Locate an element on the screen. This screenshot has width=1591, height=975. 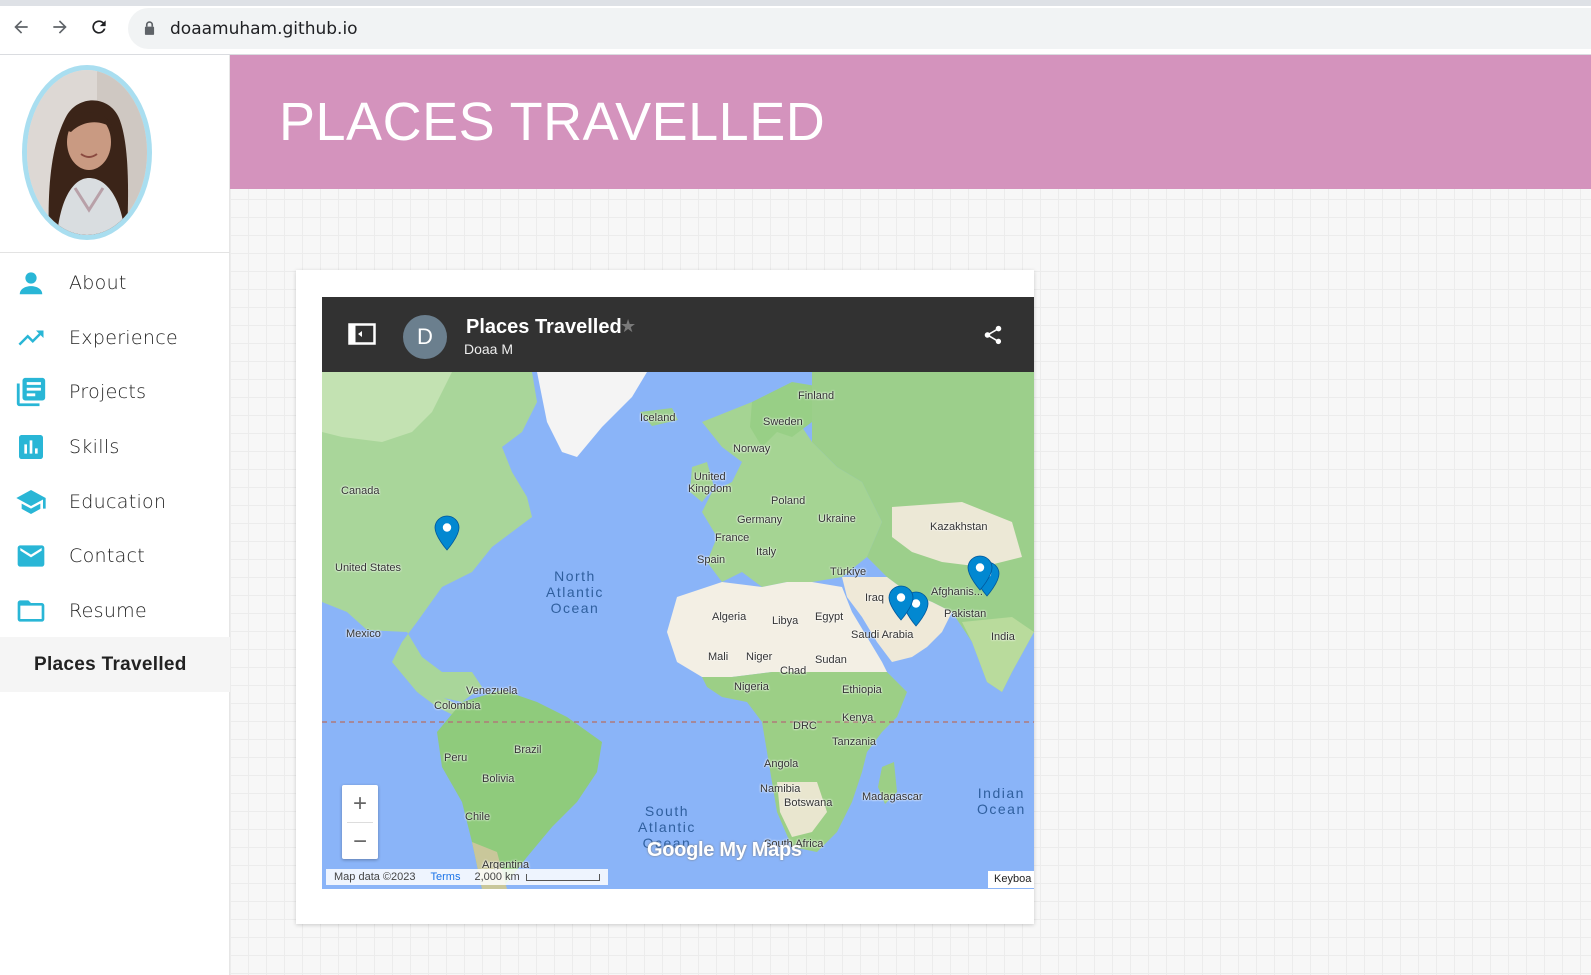
map-label-kazakhstan: Kazakhstan is located at coordinates (959, 527).